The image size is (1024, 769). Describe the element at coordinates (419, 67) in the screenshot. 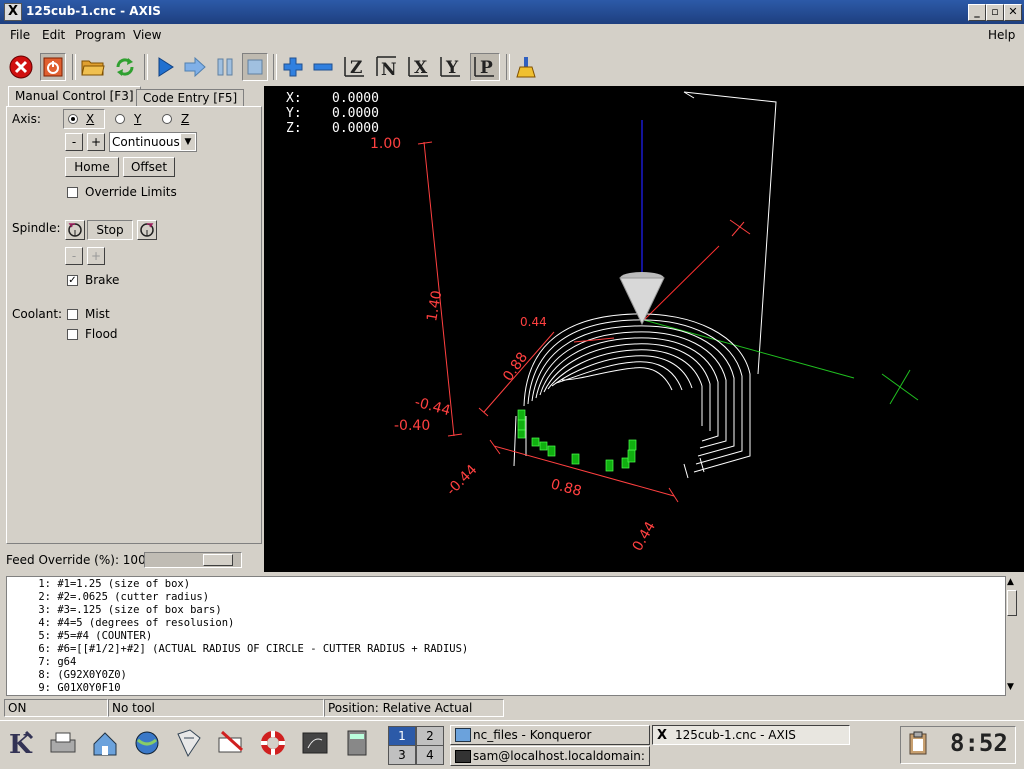

I see `view-x-icon: X` at that location.